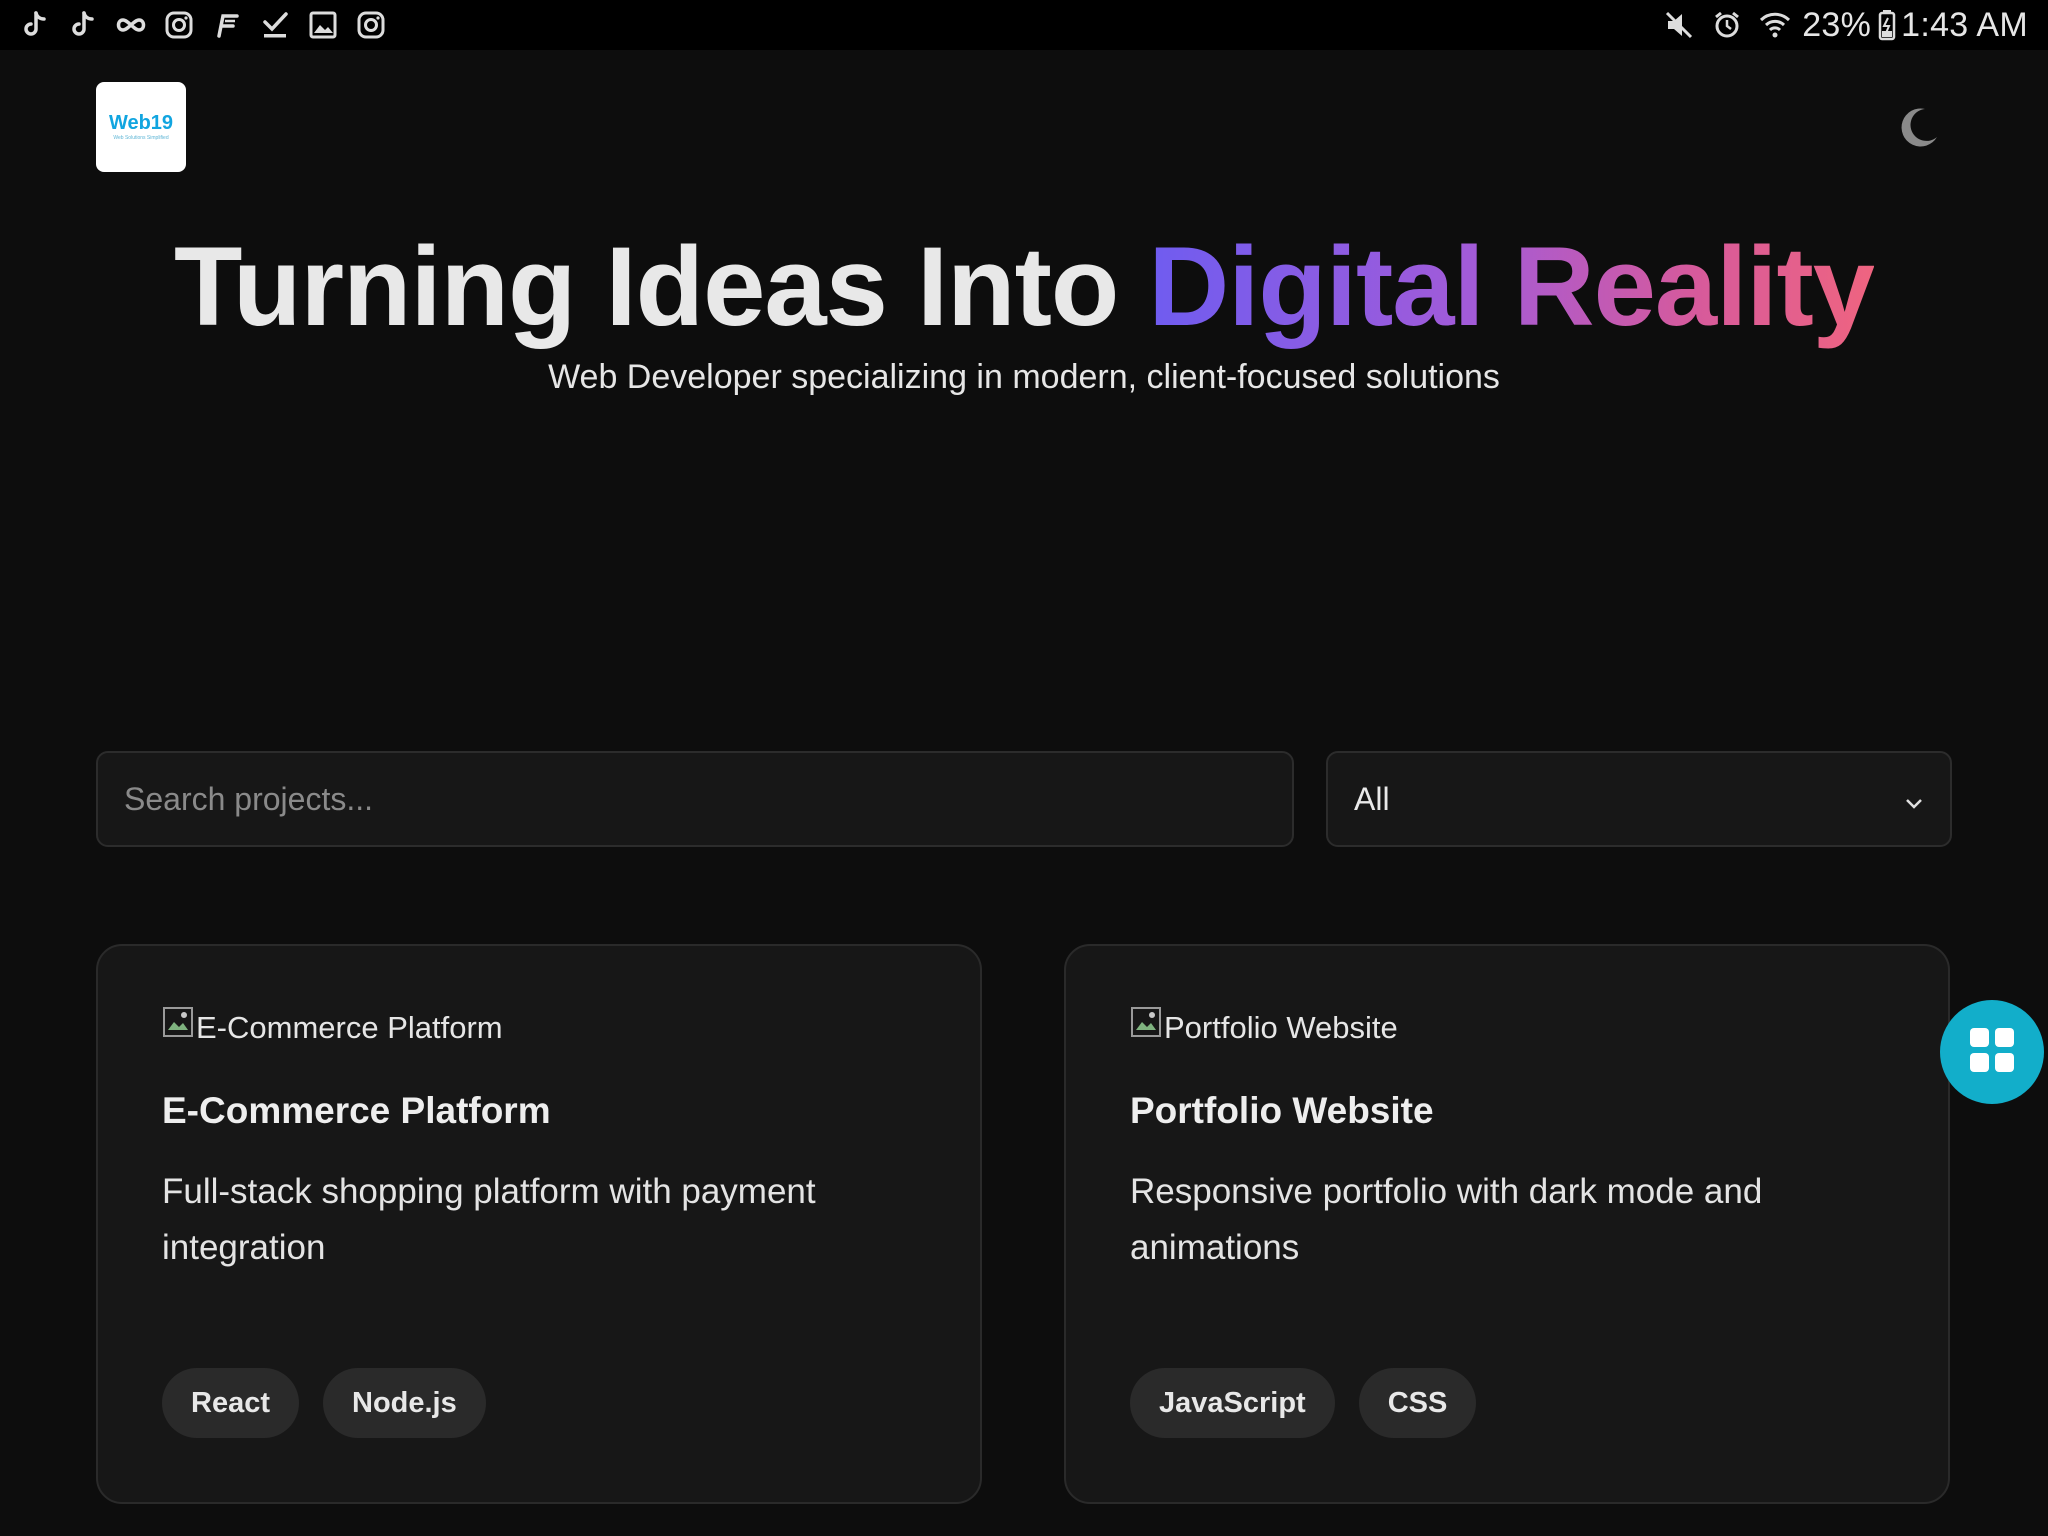  What do you see at coordinates (349, 1027) in the screenshot?
I see `project-image-alt: E-Commerce Platform` at bounding box center [349, 1027].